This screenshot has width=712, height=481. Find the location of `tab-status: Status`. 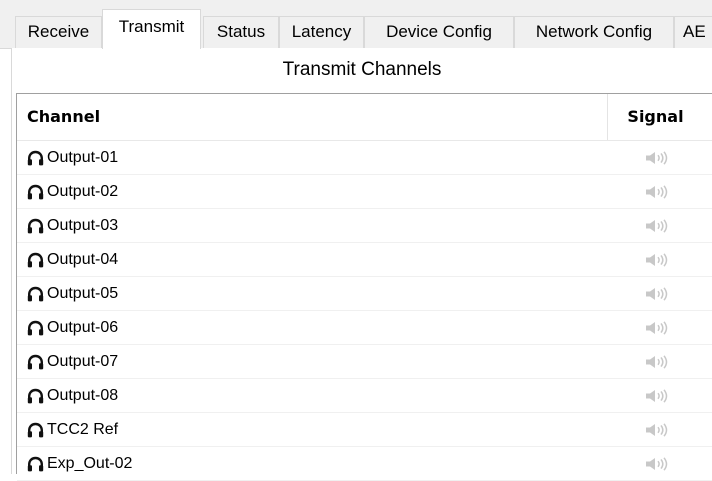

tab-status: Status is located at coordinates (241, 32).